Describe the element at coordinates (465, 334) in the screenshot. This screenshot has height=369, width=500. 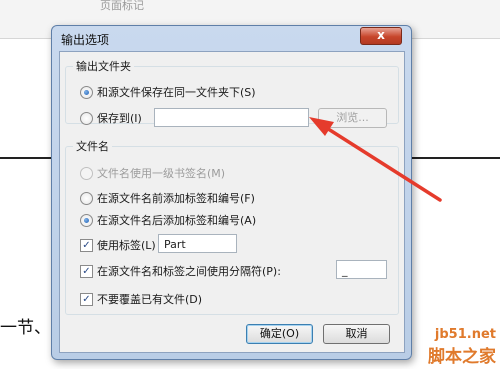
I see `watermark-line1: jb51.net` at that location.